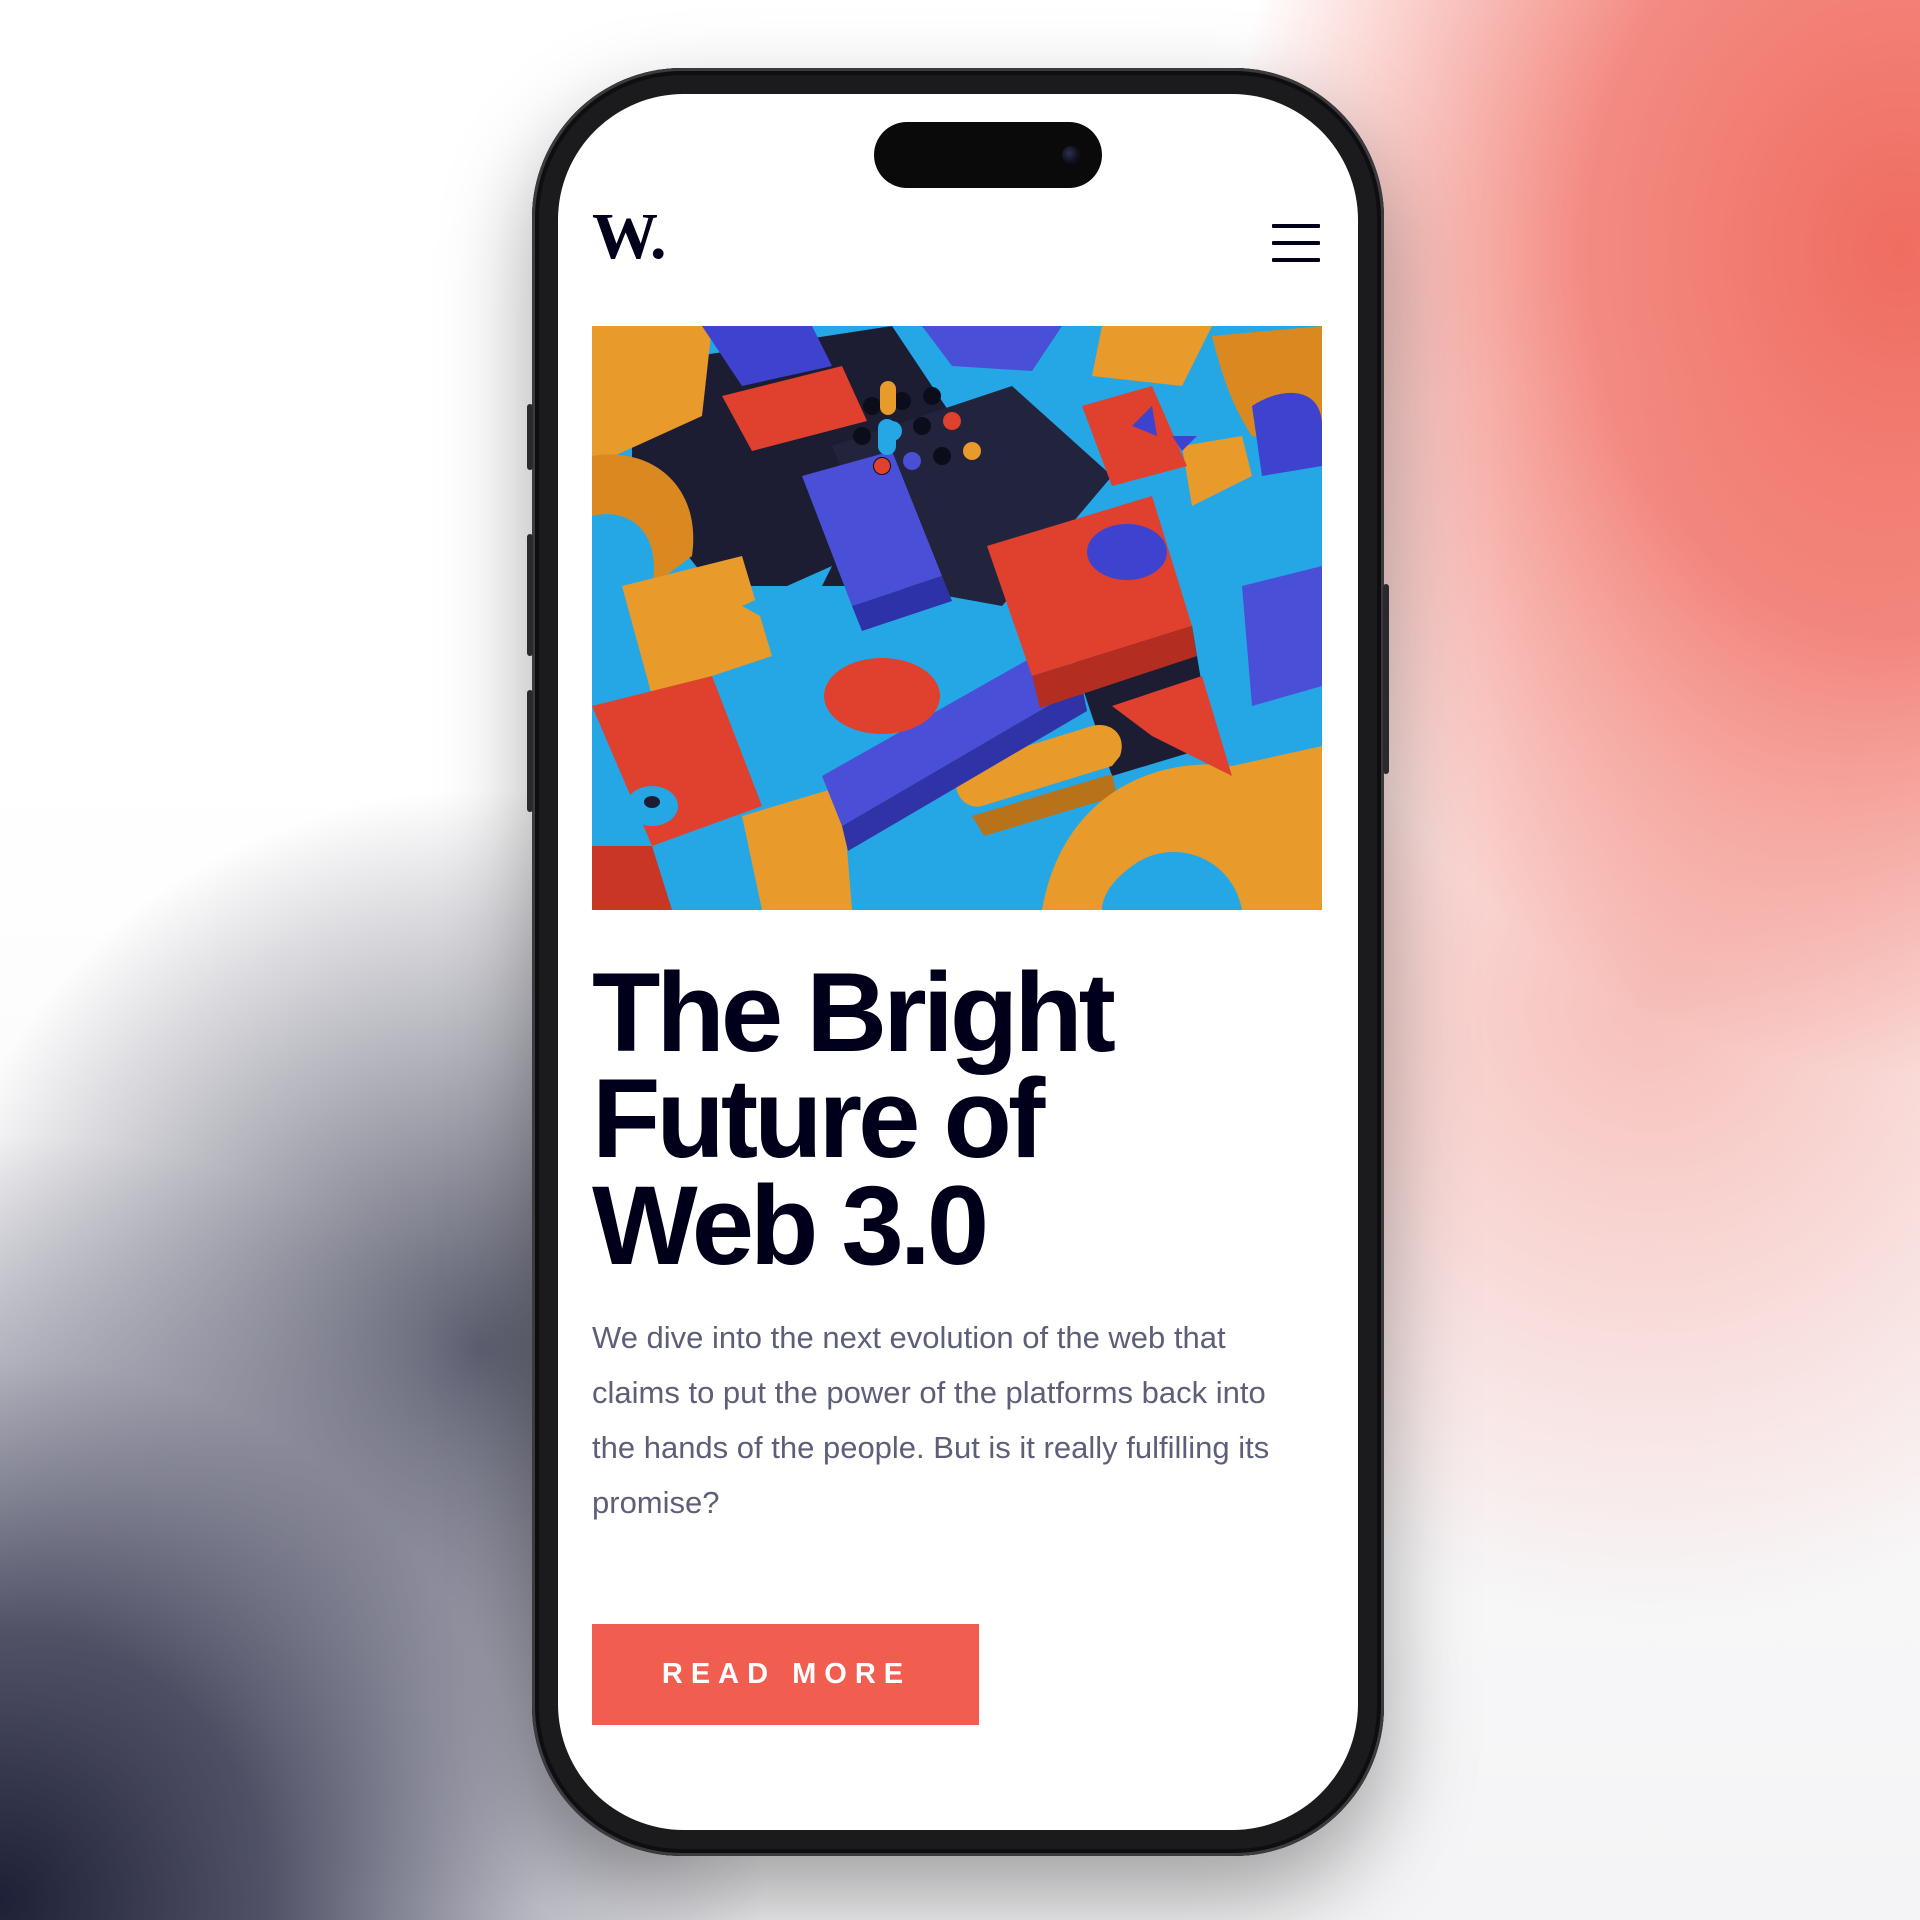 This screenshot has width=1920, height=1920. I want to click on volume-down-button, so click(530, 751).